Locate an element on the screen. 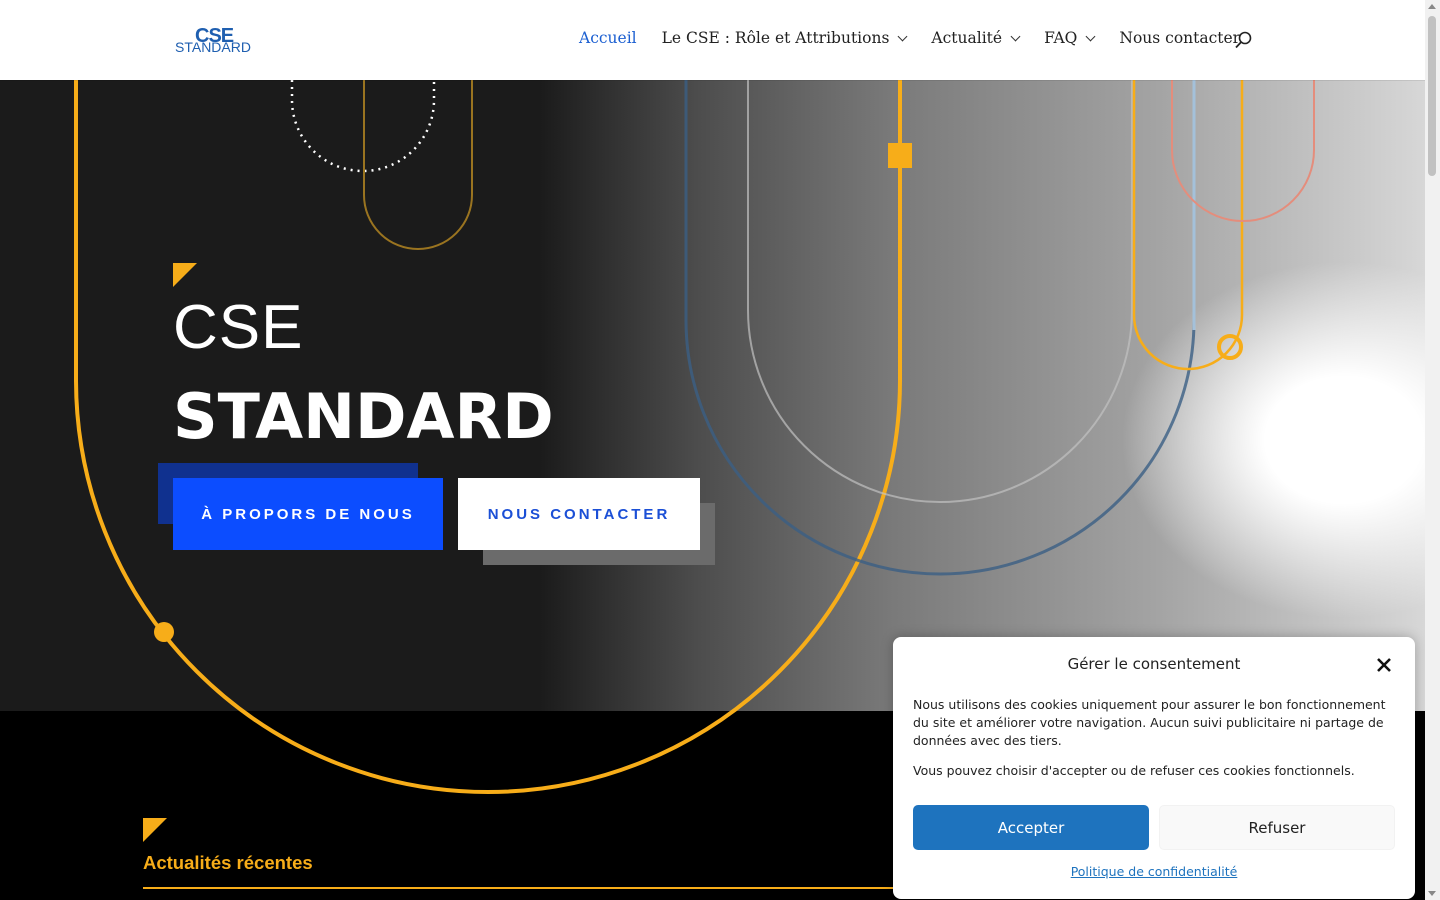  nav-item-label: Accueil is located at coordinates (608, 38).